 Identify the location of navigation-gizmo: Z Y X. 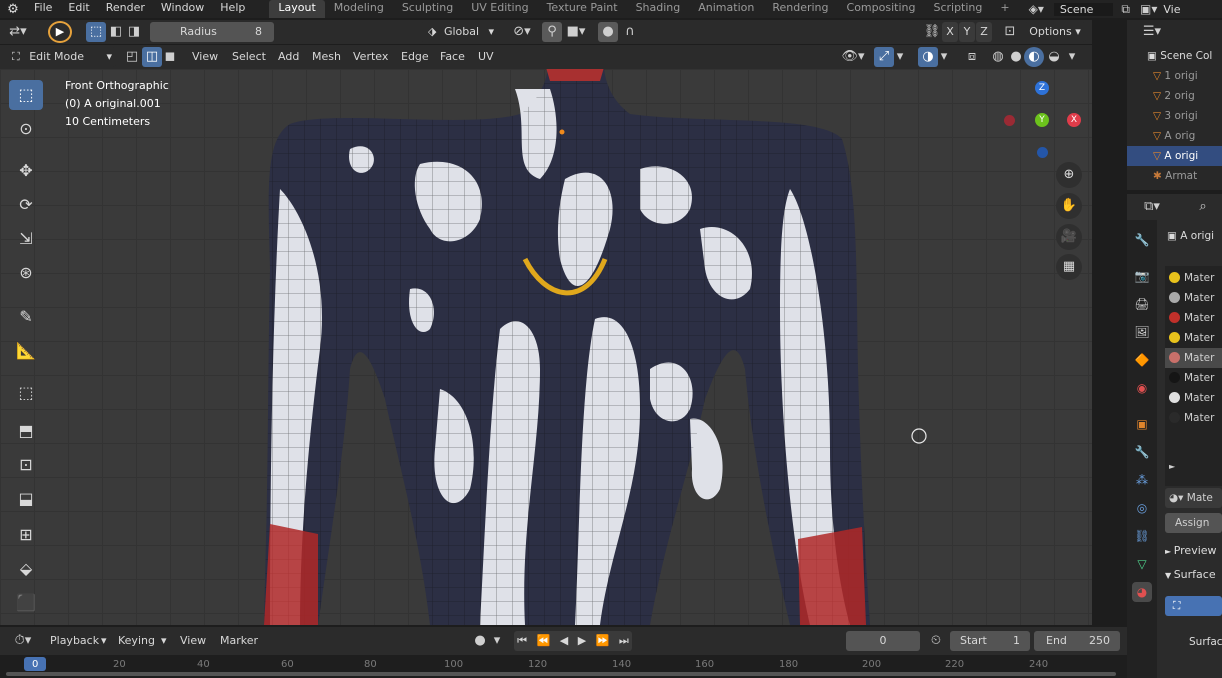
(1045, 119).